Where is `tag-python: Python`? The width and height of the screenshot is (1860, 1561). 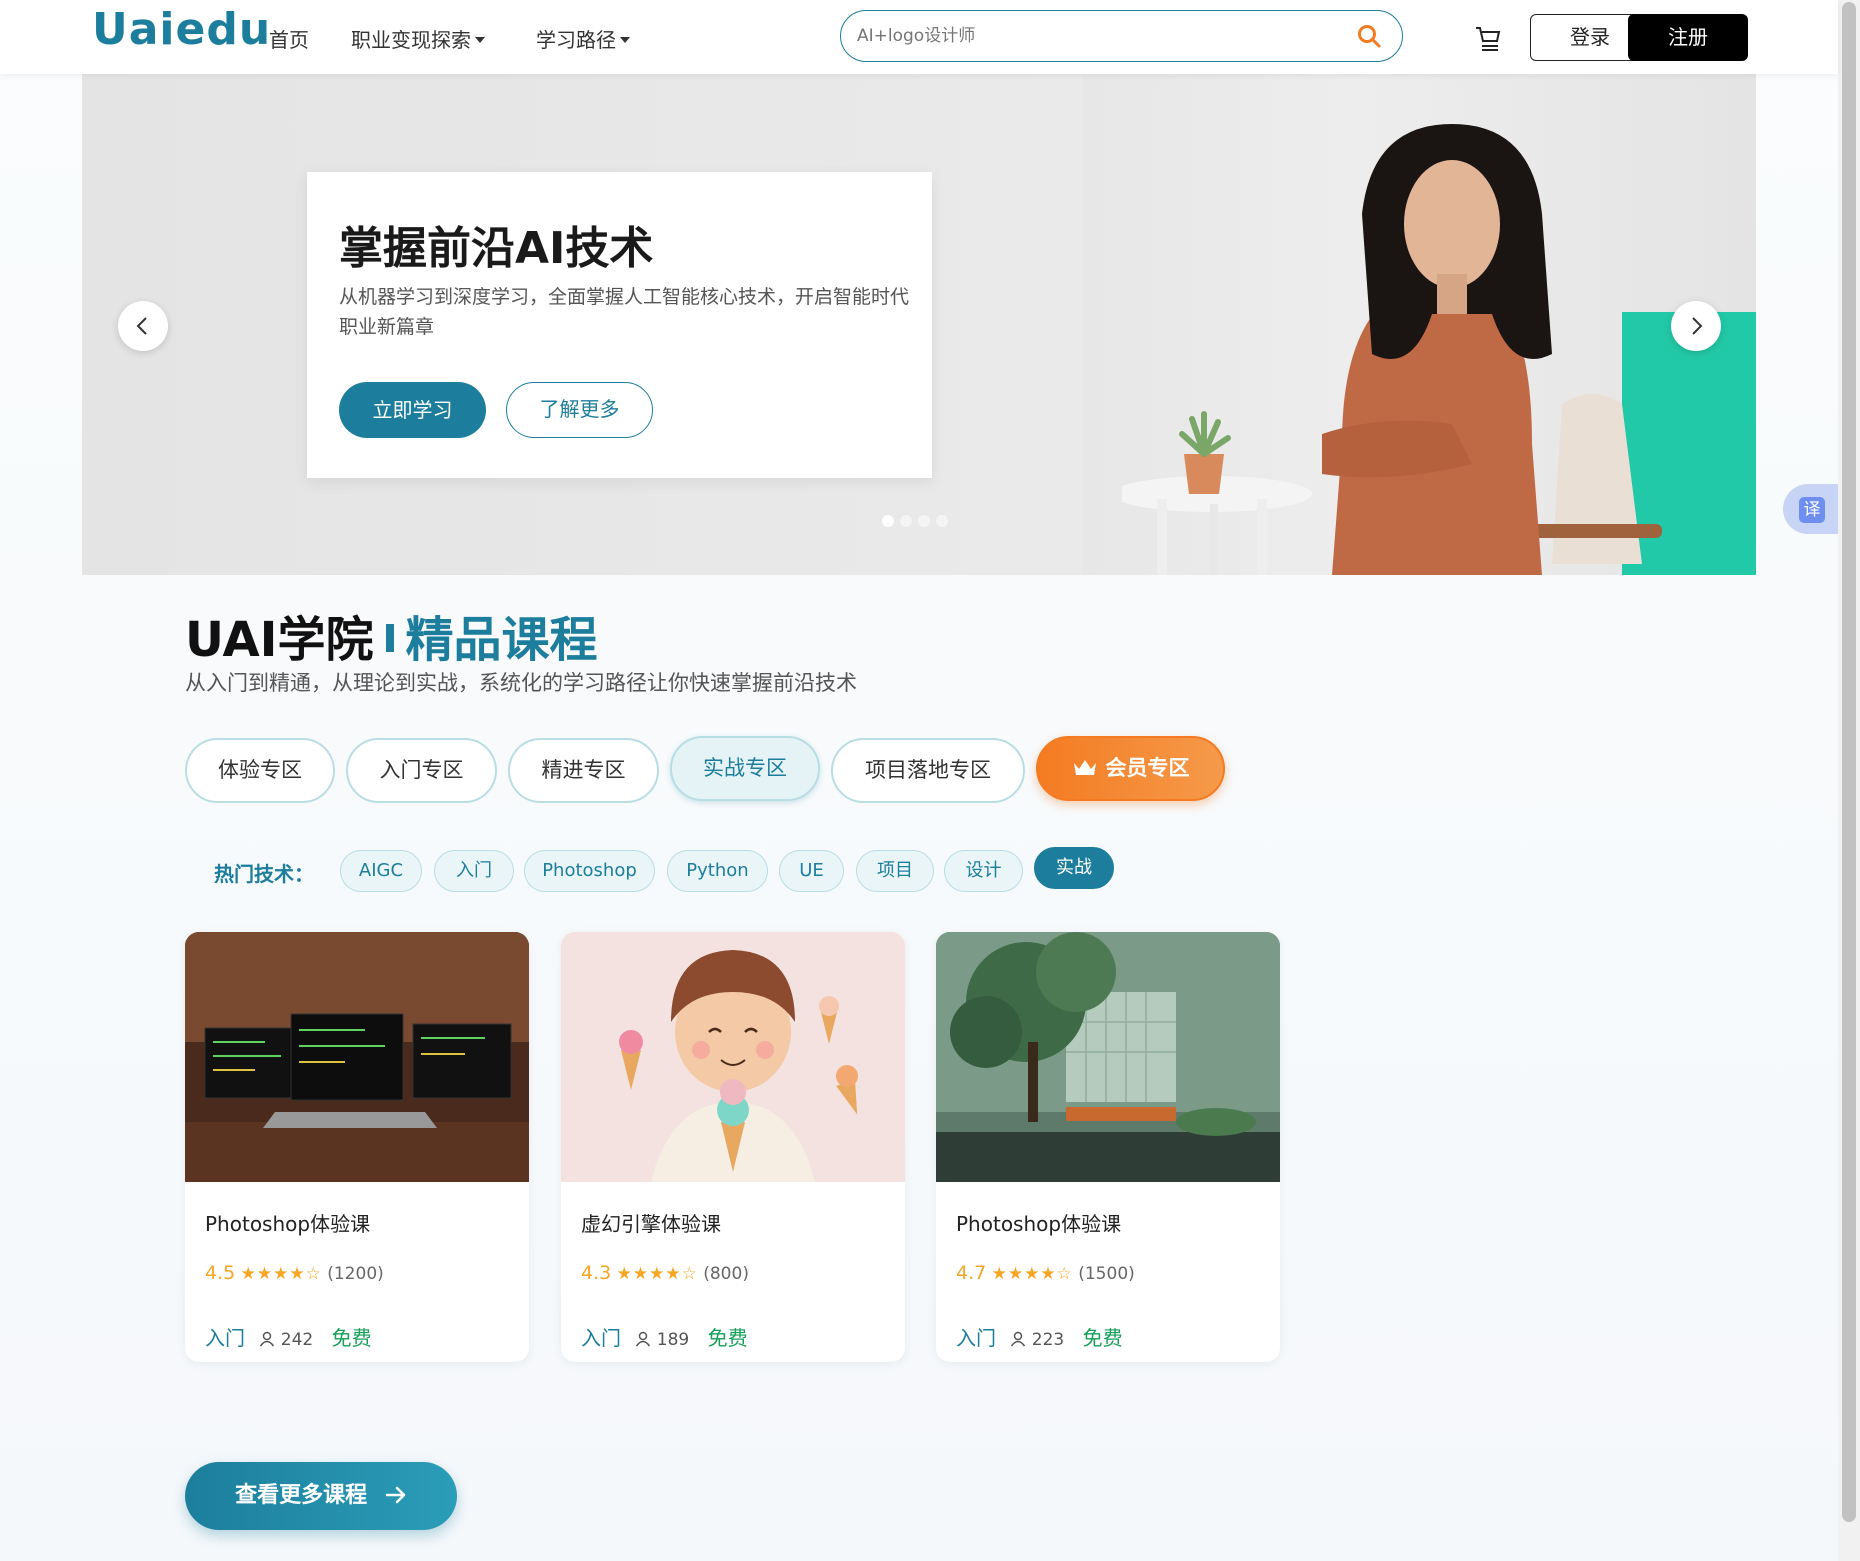
tag-python: Python is located at coordinates (717, 871).